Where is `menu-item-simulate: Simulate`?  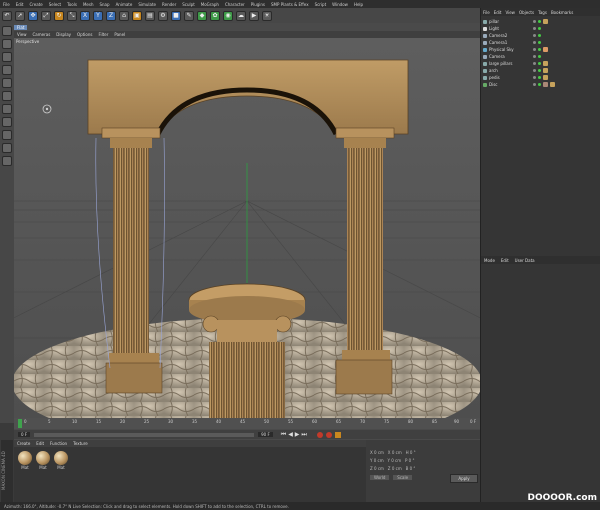
menu-item-simulate: Simulate is located at coordinates (147, 4).